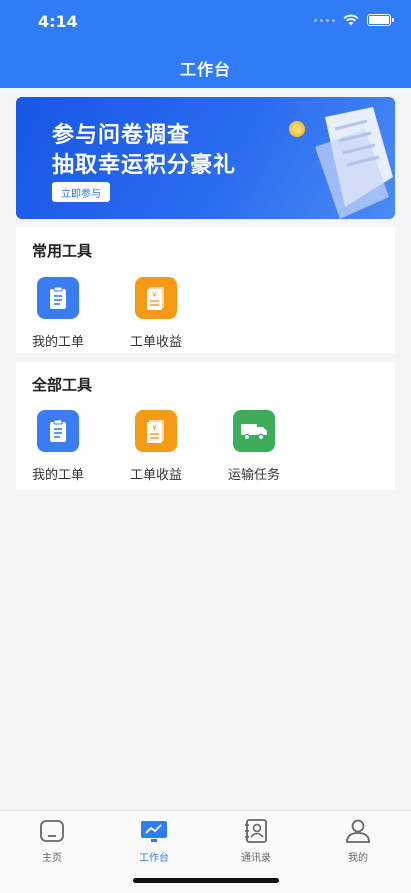 This screenshot has height=893, width=411. I want to click on banner-subheadline: 抽取幸运积分豪礼, so click(144, 165).